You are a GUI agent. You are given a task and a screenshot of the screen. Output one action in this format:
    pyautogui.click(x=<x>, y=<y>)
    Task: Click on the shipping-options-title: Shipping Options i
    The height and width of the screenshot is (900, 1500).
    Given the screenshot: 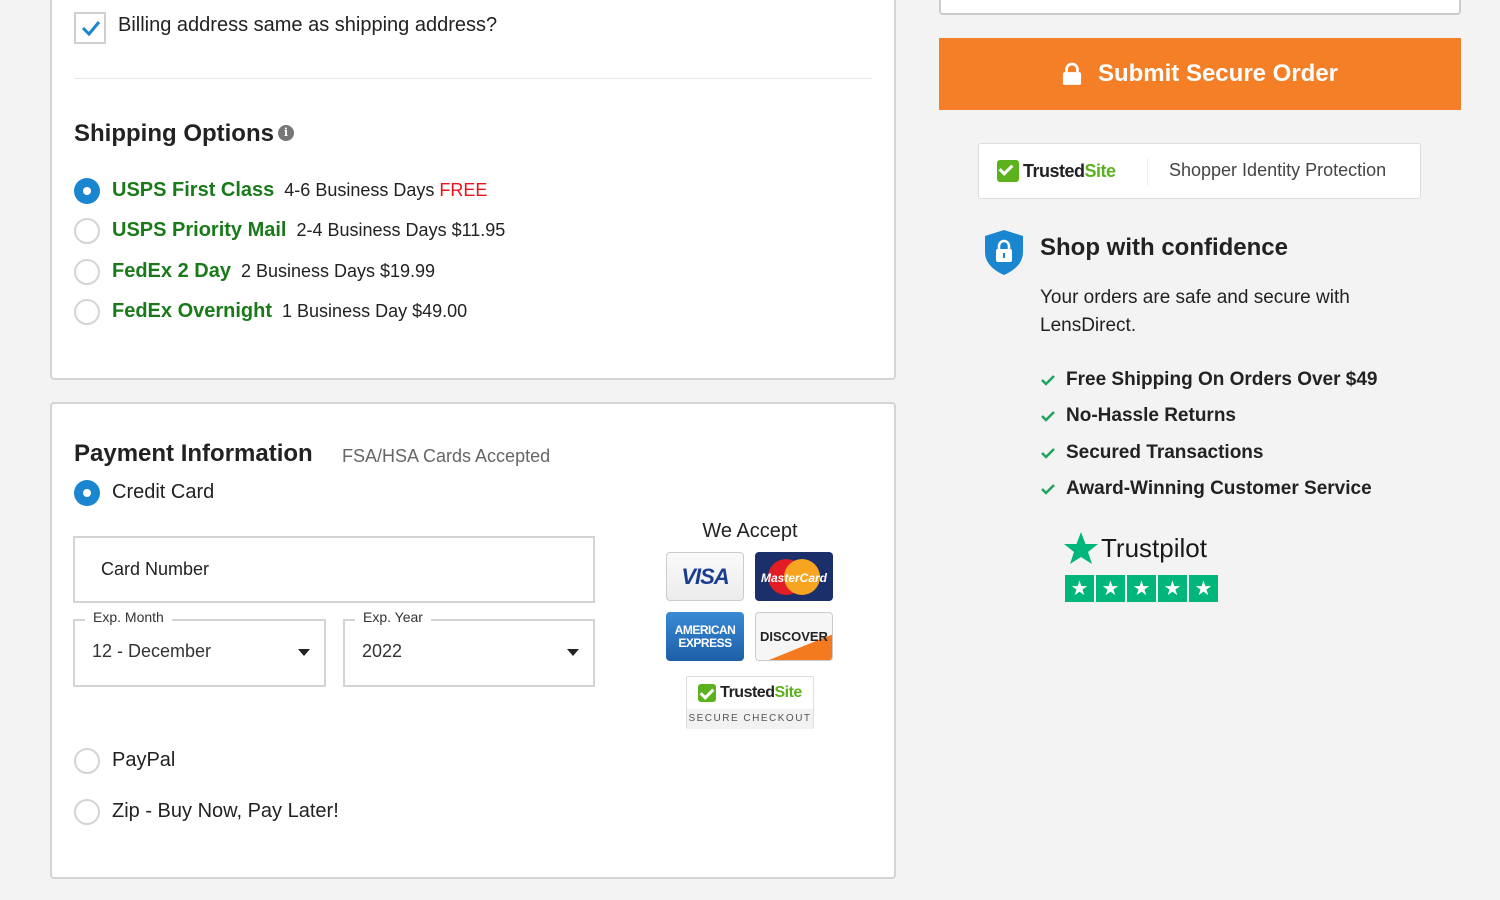 What is the action you would take?
    pyautogui.click(x=184, y=134)
    